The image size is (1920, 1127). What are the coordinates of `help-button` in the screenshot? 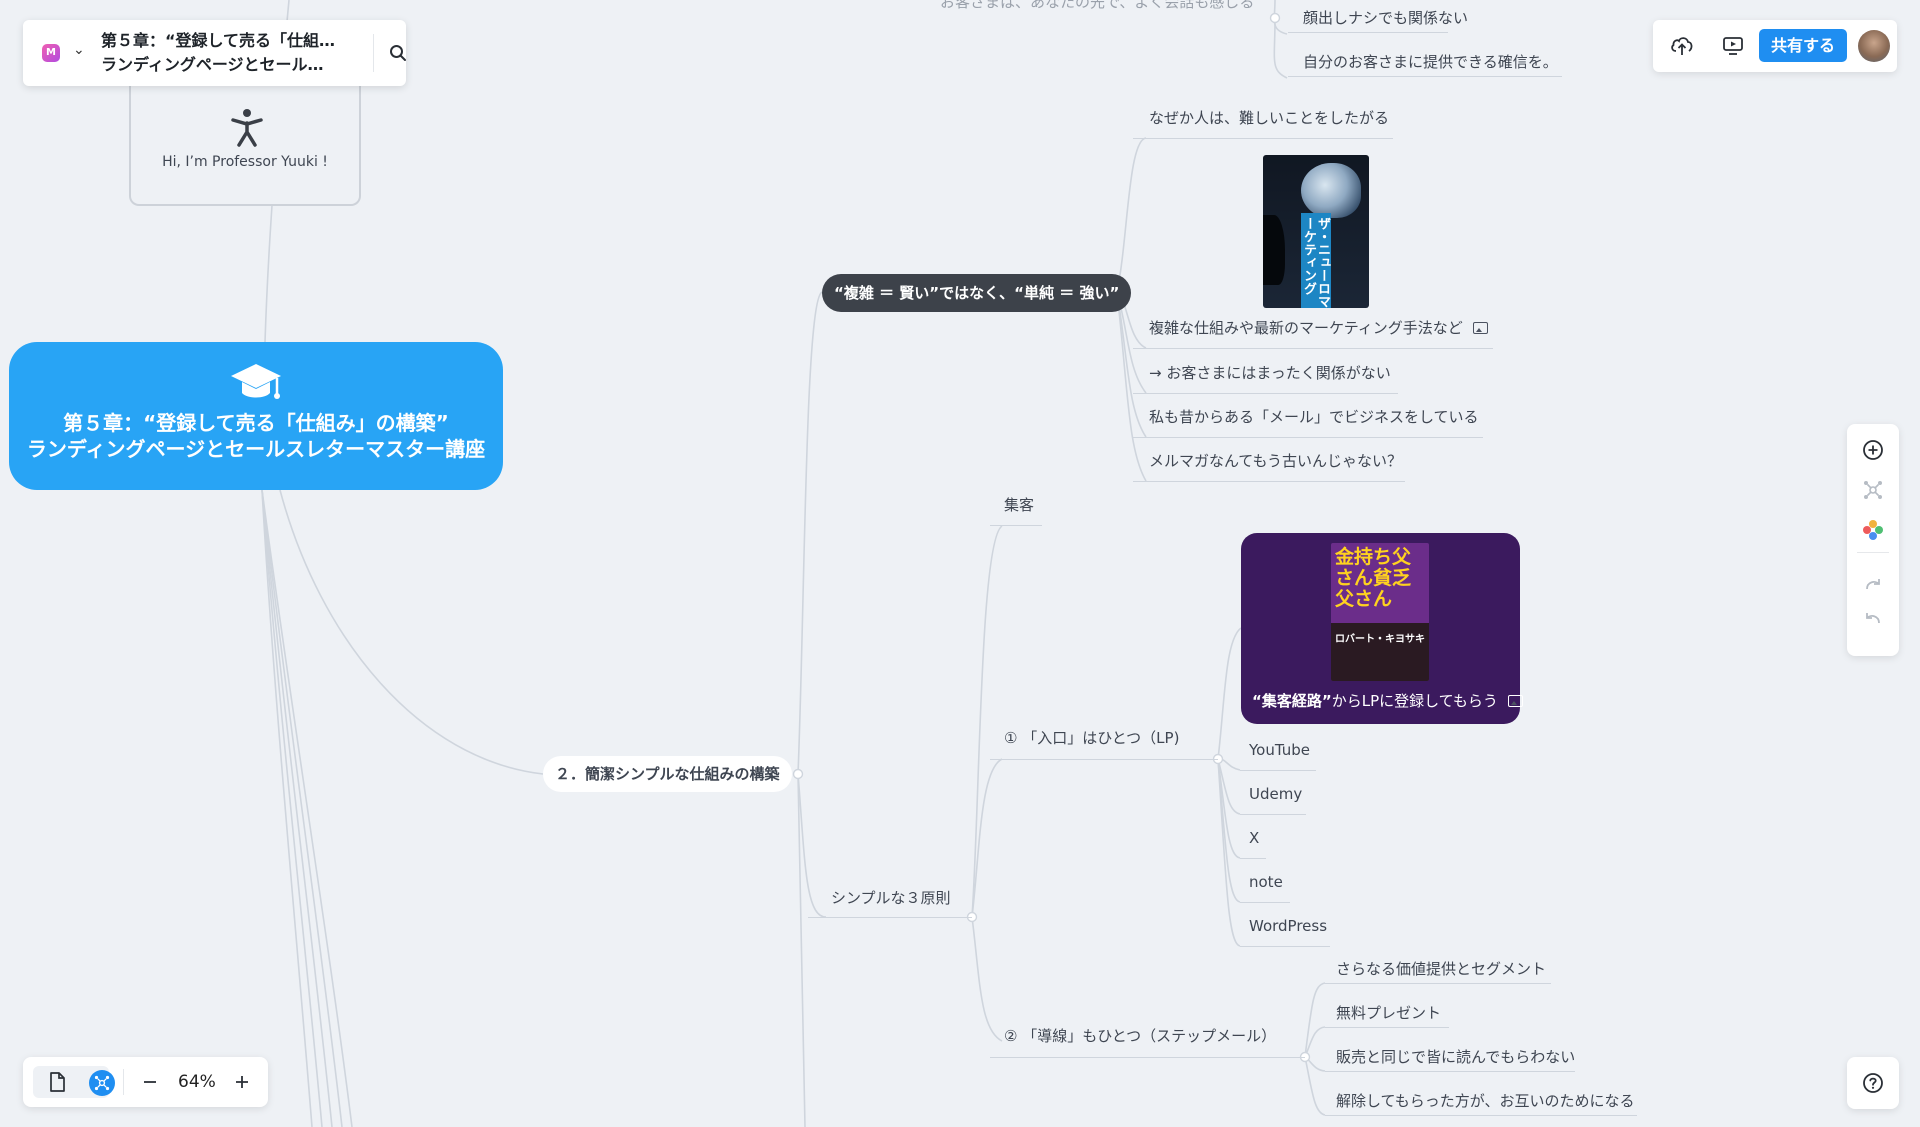 It's located at (1873, 1083).